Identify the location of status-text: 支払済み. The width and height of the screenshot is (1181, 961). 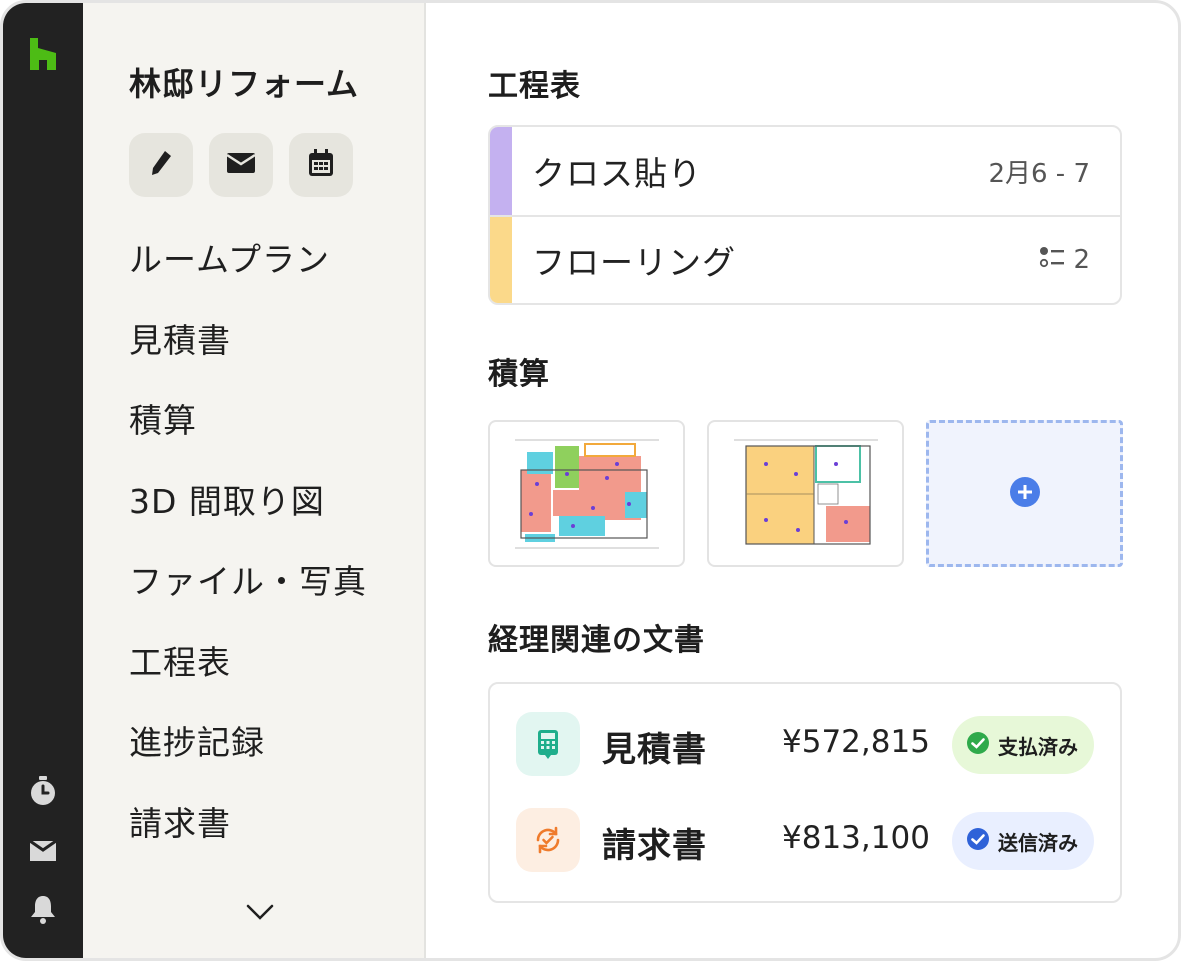
(1038, 746).